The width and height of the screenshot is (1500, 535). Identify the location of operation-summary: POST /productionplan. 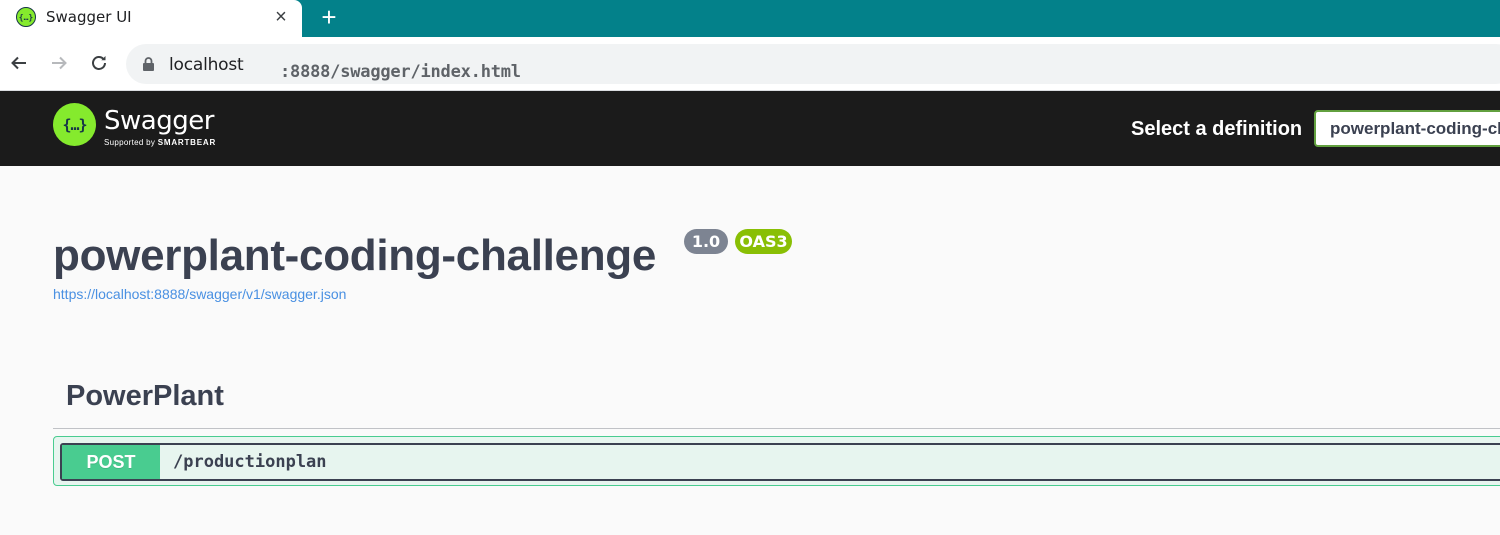
(780, 462).